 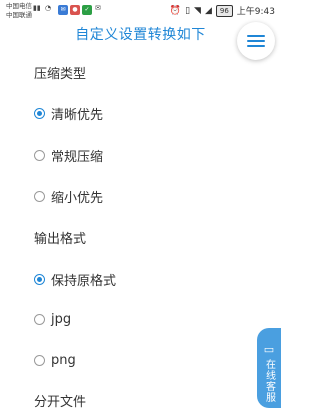 I want to click on option-jpg: jpg, so click(x=52, y=319).